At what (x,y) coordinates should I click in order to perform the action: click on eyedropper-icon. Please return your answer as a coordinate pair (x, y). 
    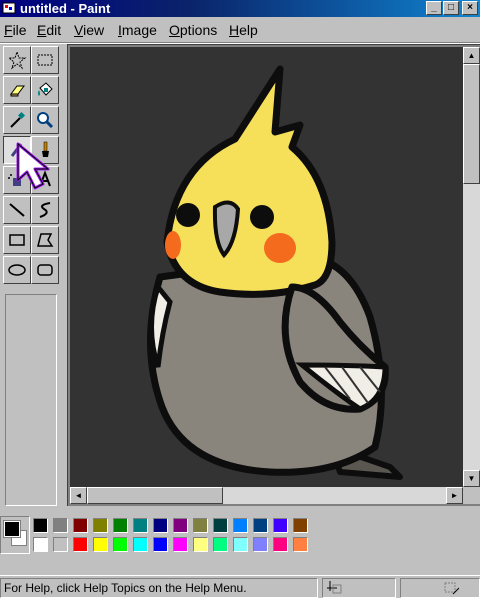
    Looking at the image, I should click on (18, 119).